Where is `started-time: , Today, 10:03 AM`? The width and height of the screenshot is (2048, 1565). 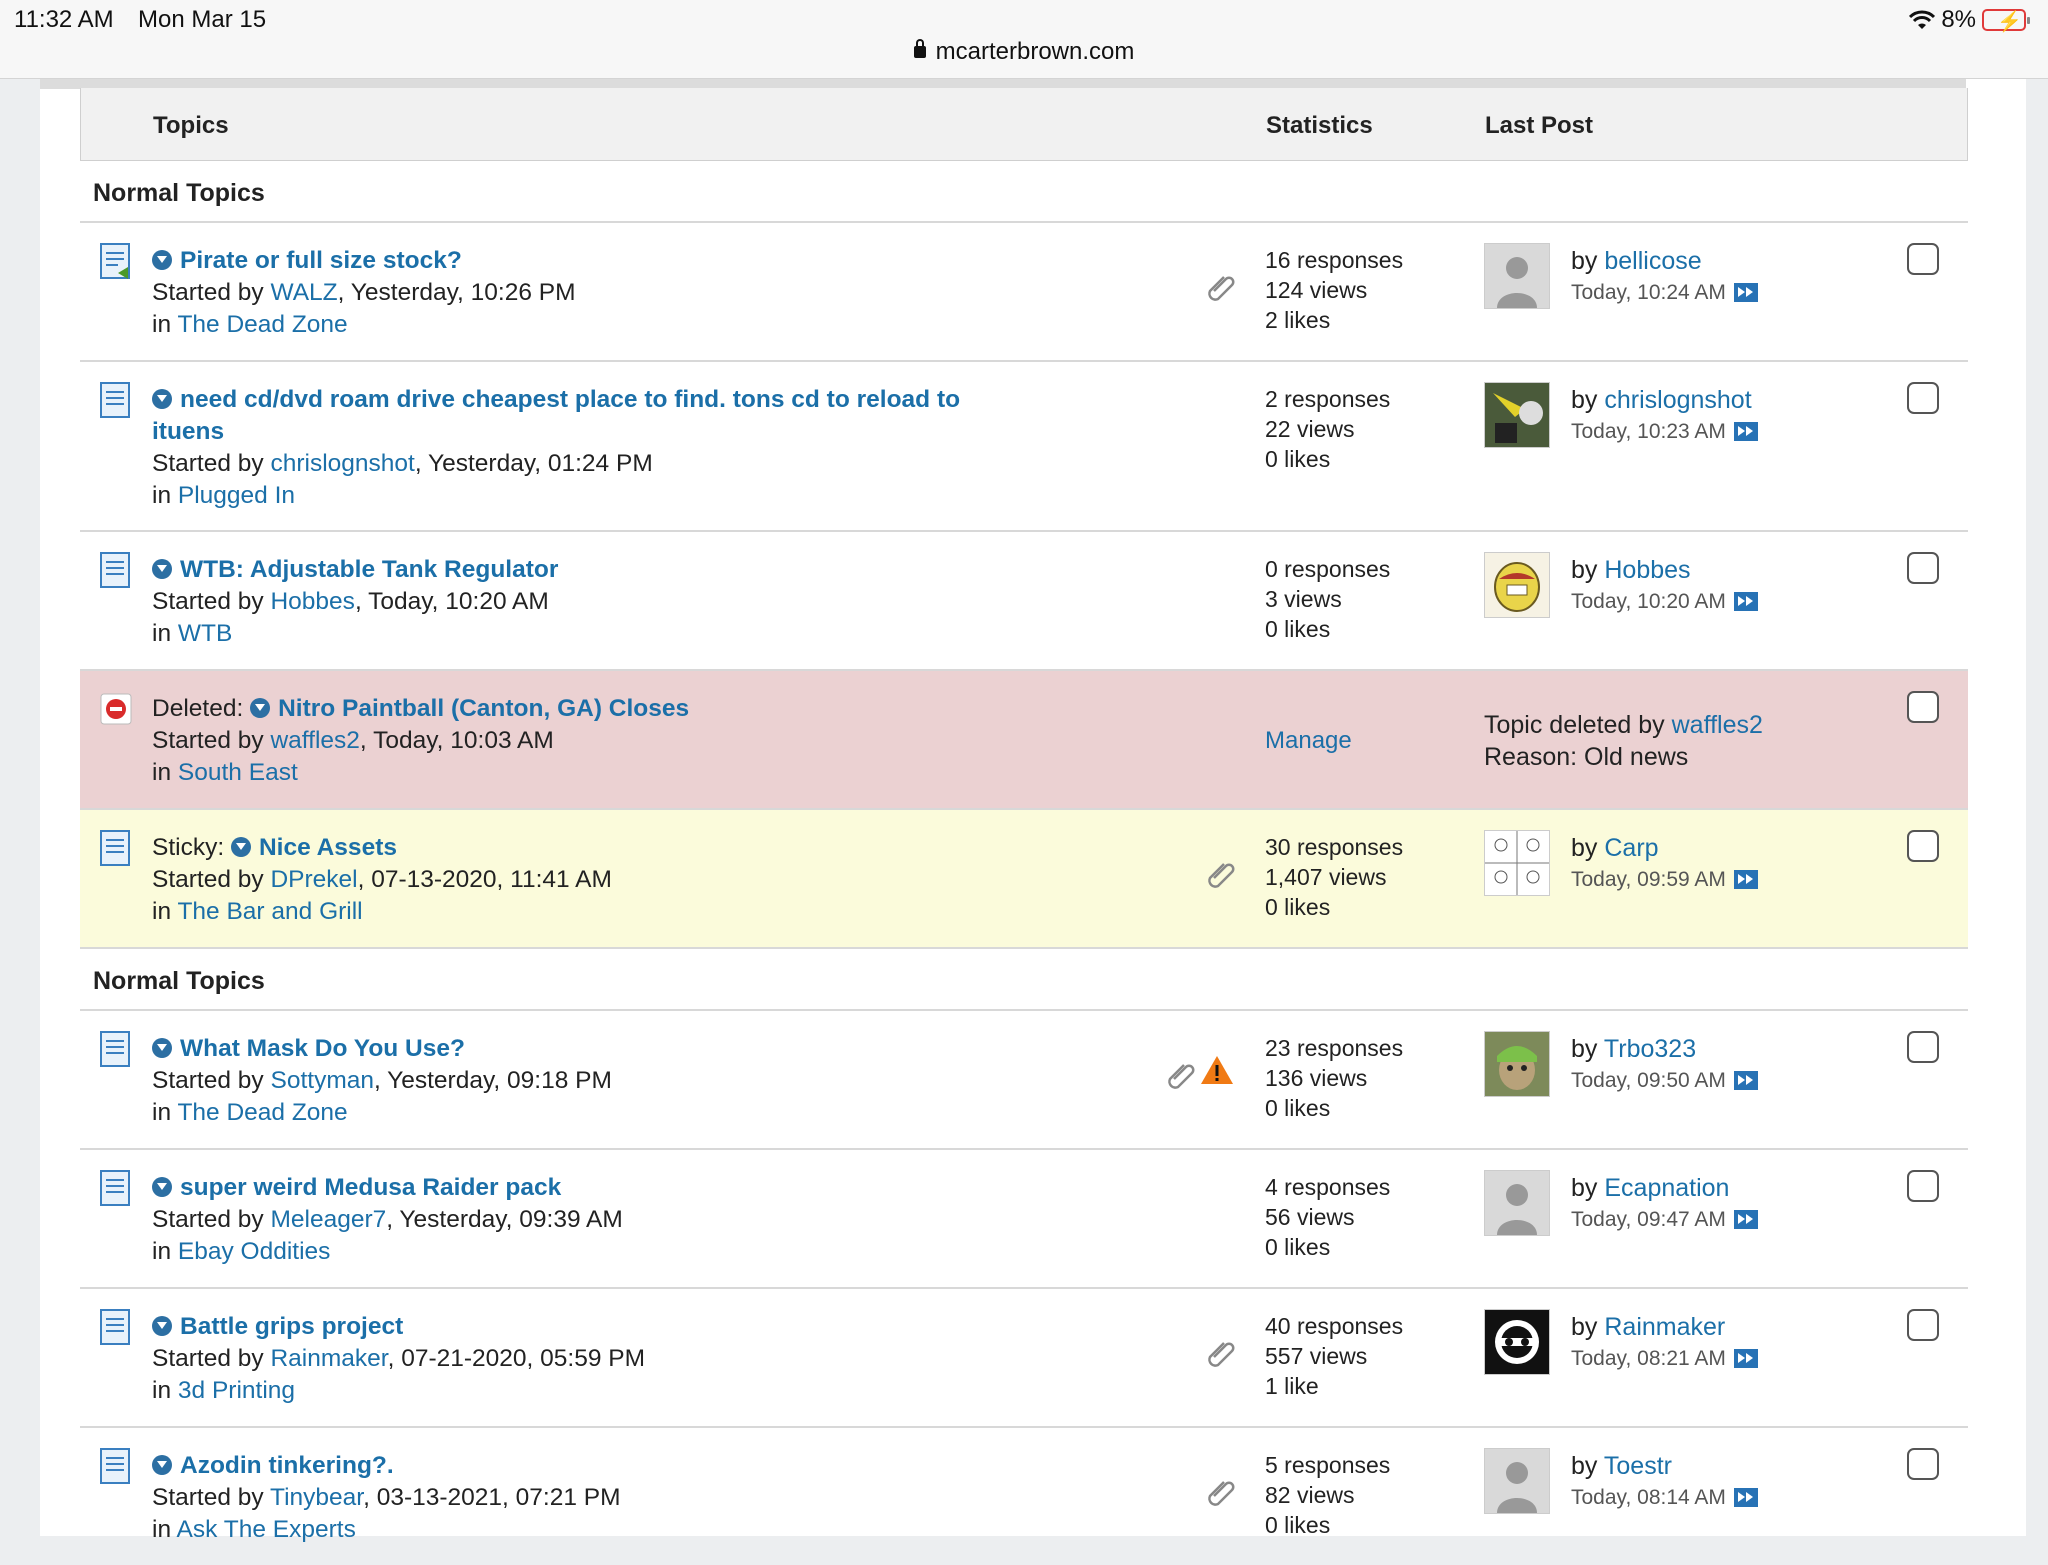
started-time: , Today, 10:03 AM is located at coordinates (456, 740).